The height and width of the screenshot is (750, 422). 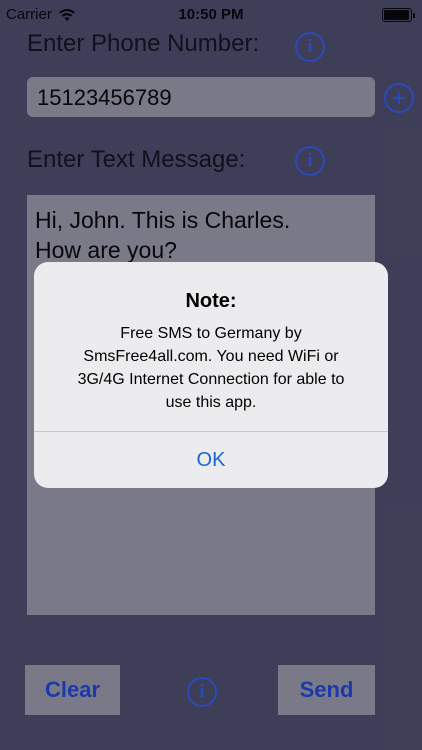 What do you see at coordinates (211, 301) in the screenshot?
I see `alert-title: Note:` at bounding box center [211, 301].